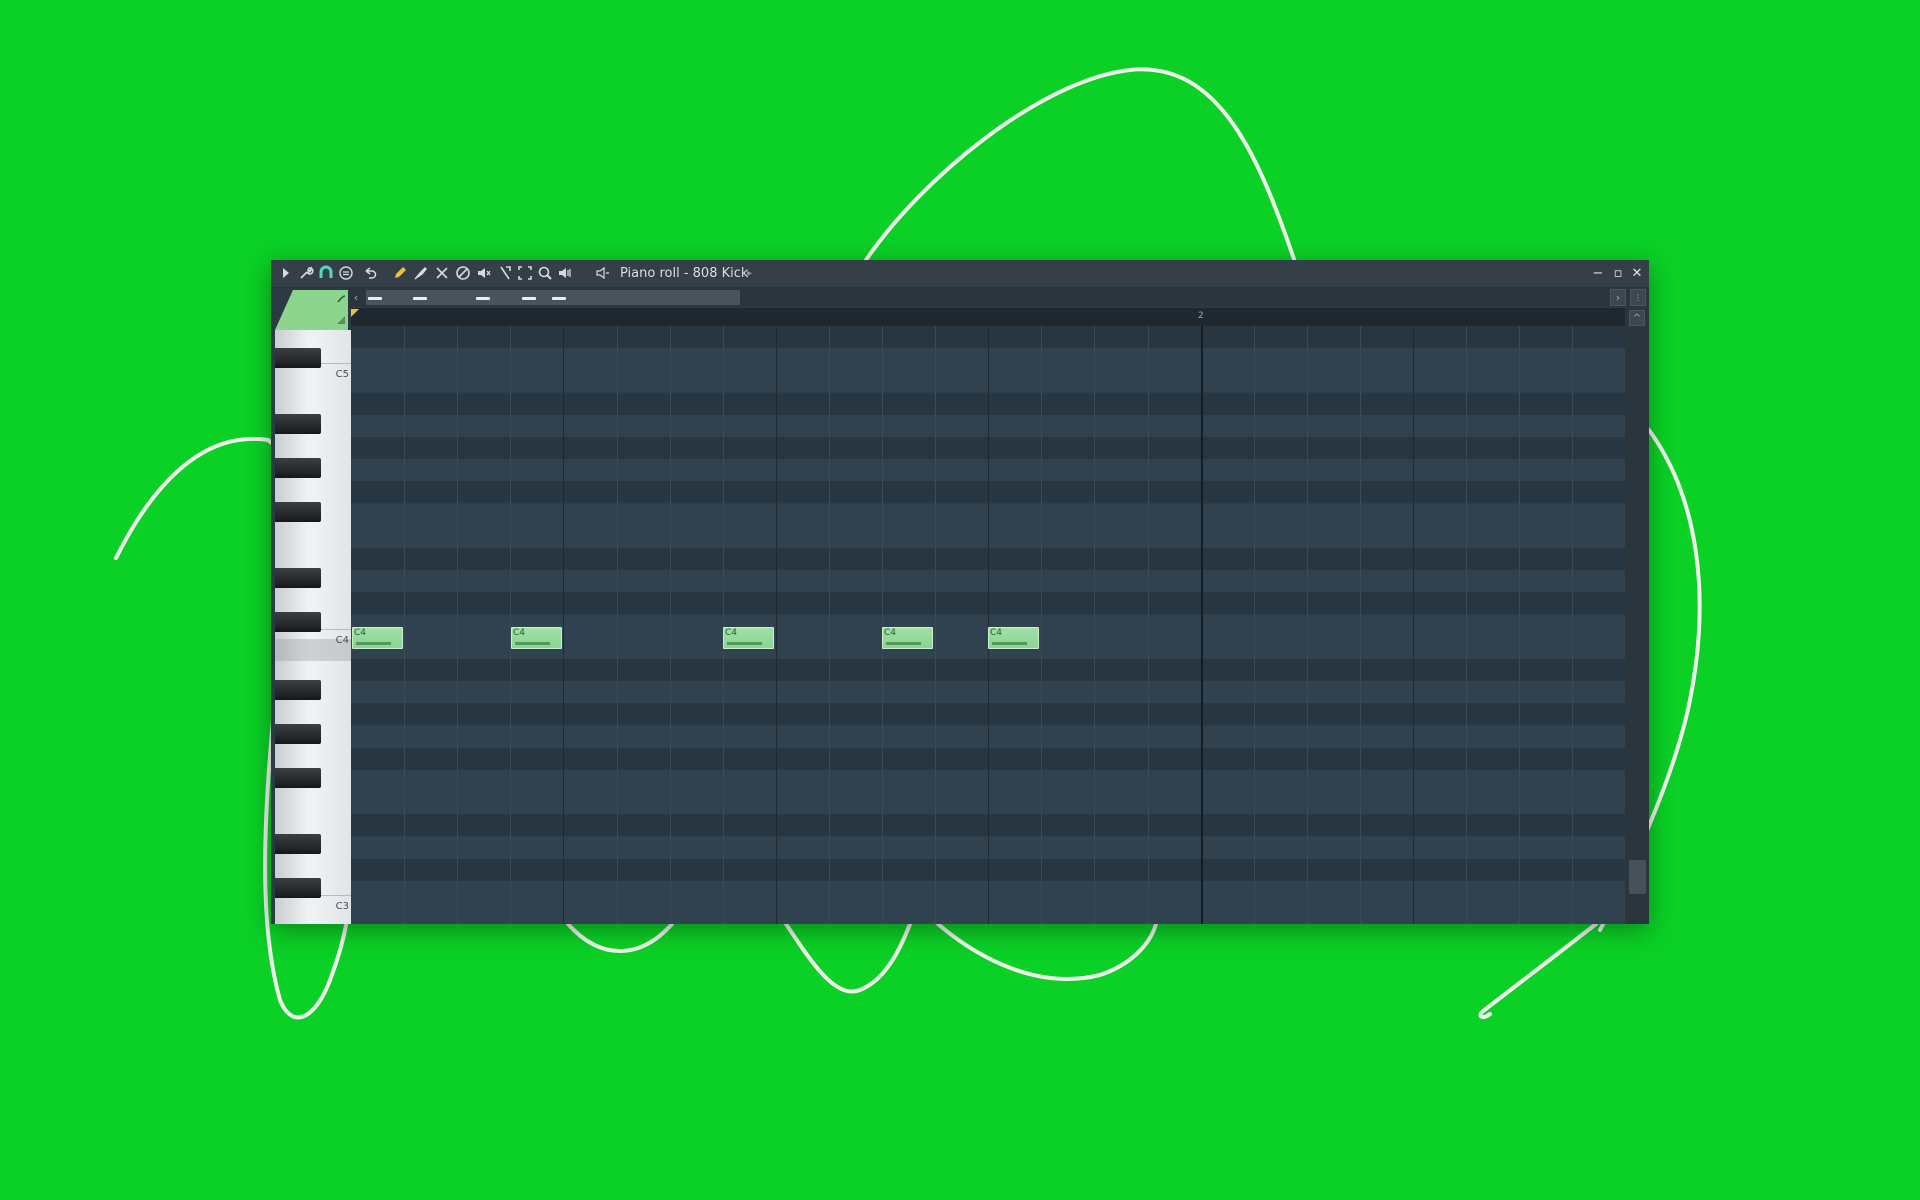  Describe the element at coordinates (342, 906) in the screenshot. I see `key-label-c3: C3` at that location.